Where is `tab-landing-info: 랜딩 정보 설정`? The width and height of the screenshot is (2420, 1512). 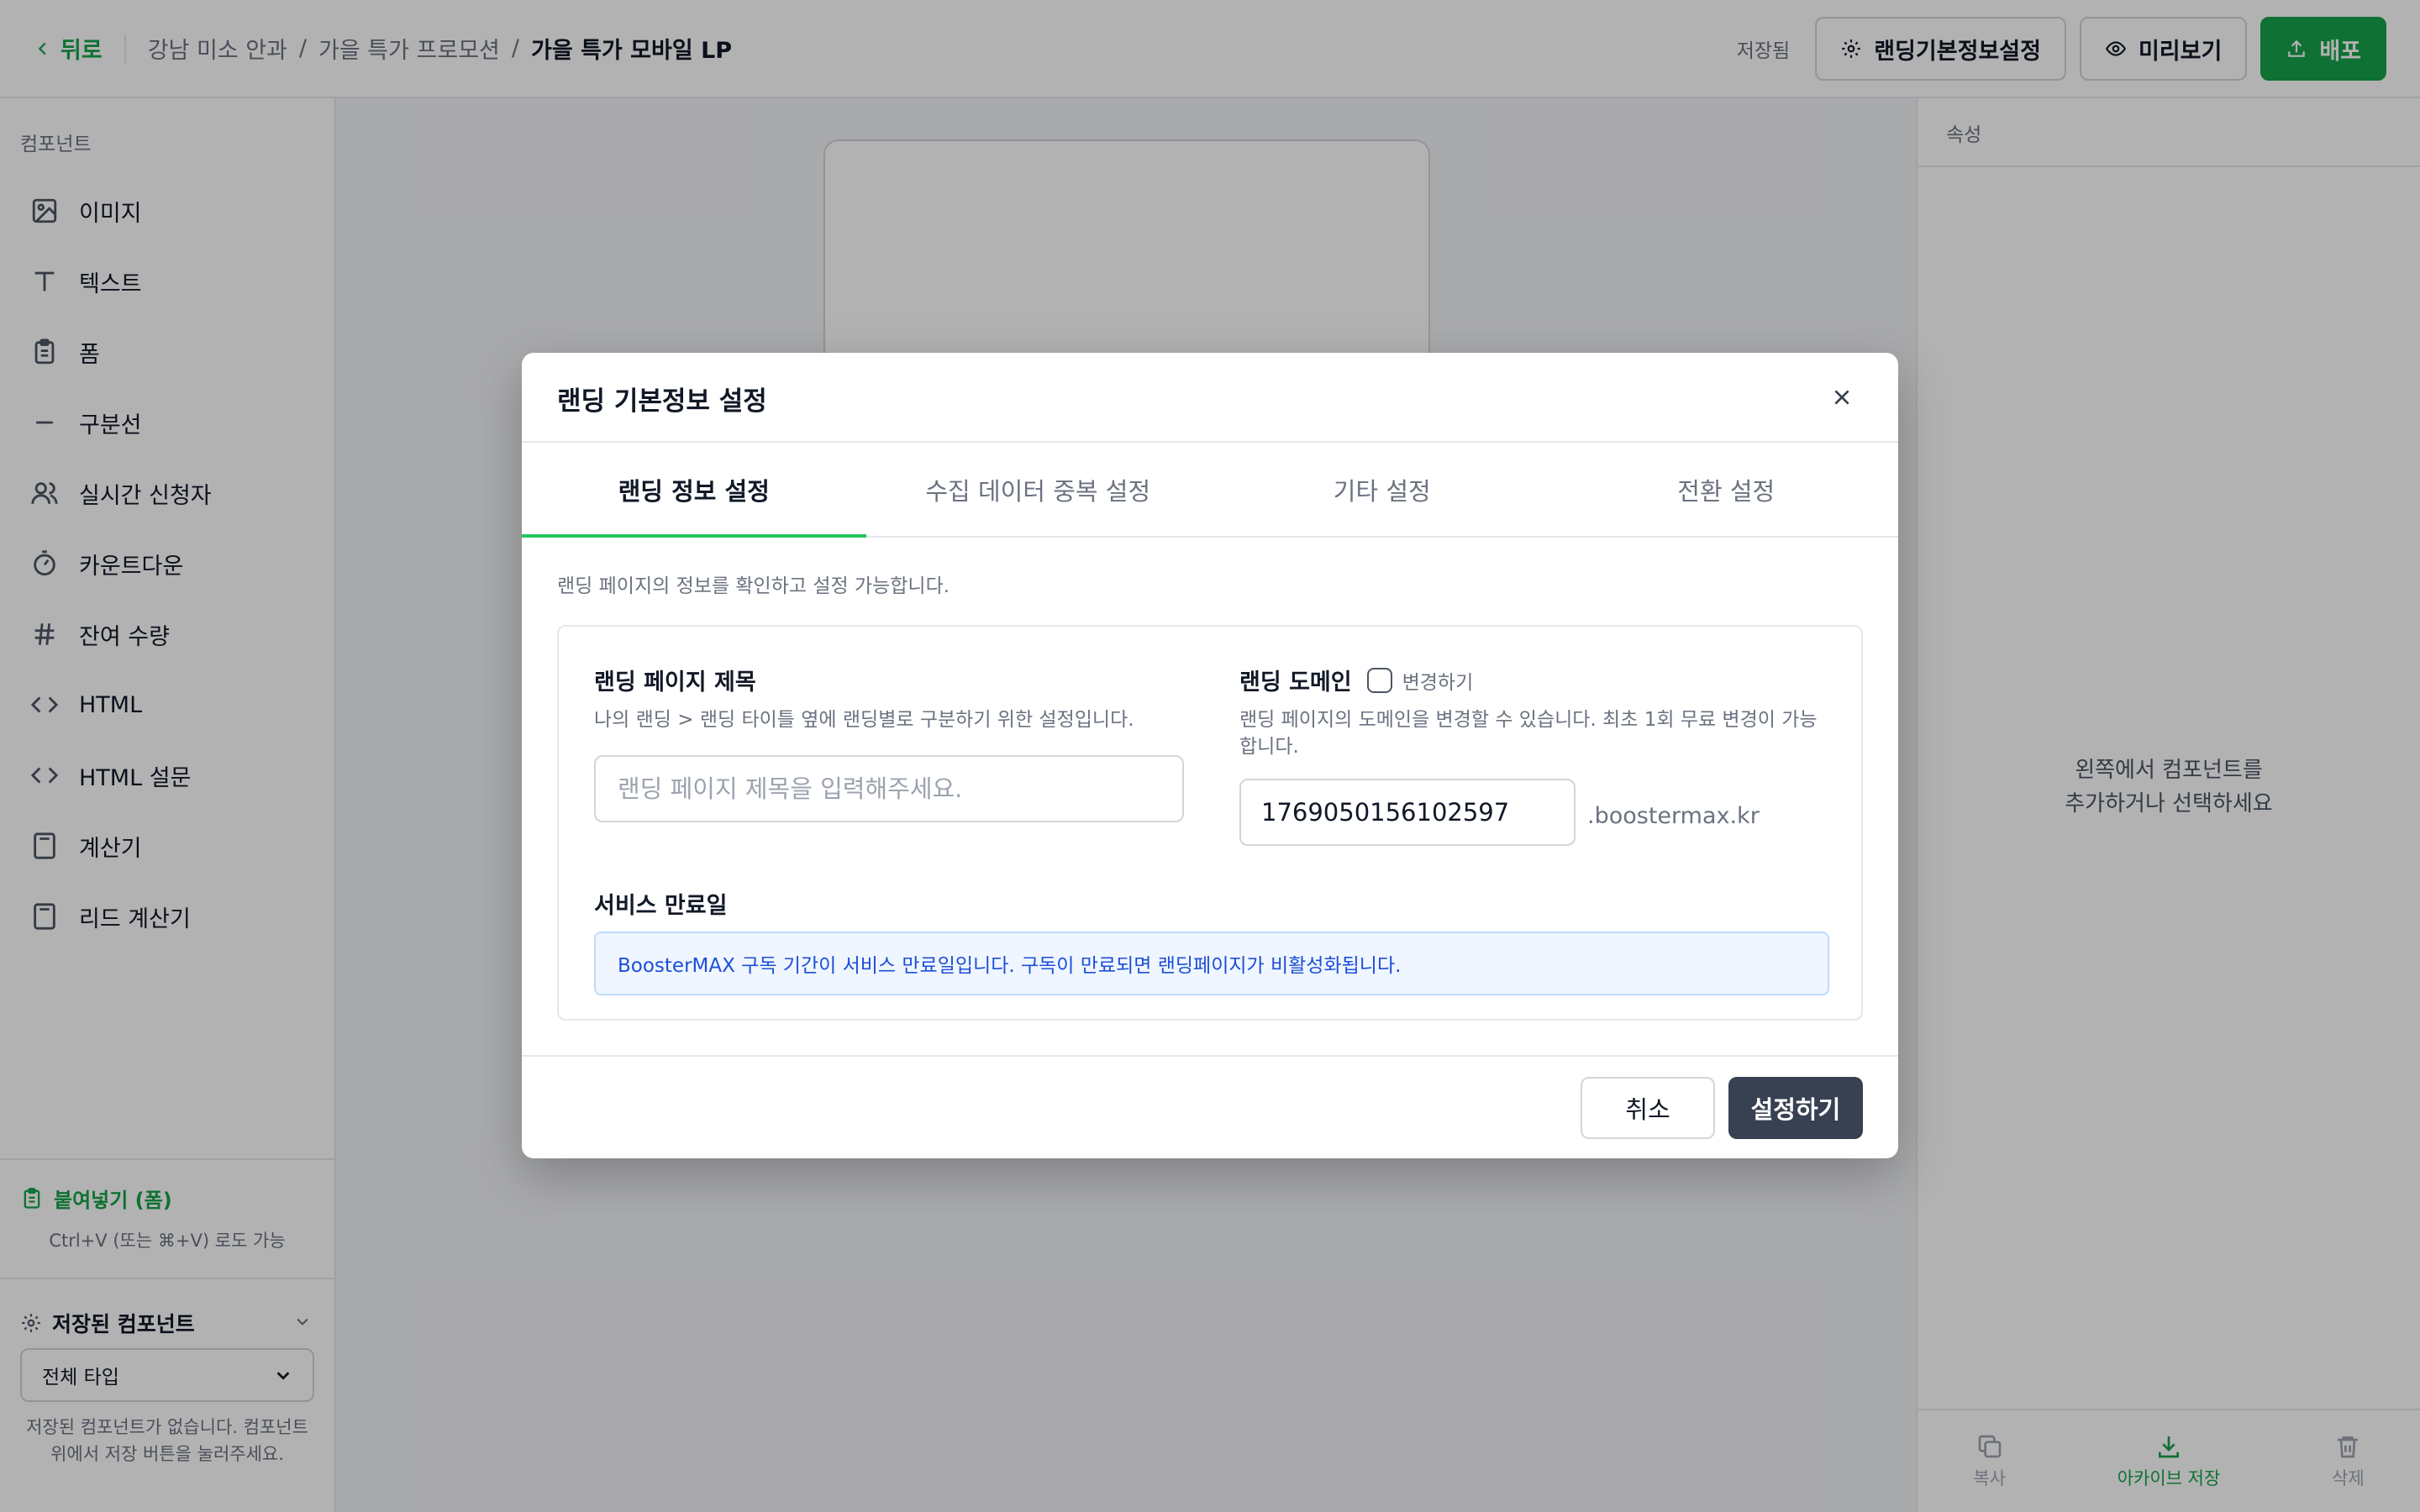
tab-landing-info: 랜딩 정보 설정 is located at coordinates (694, 490).